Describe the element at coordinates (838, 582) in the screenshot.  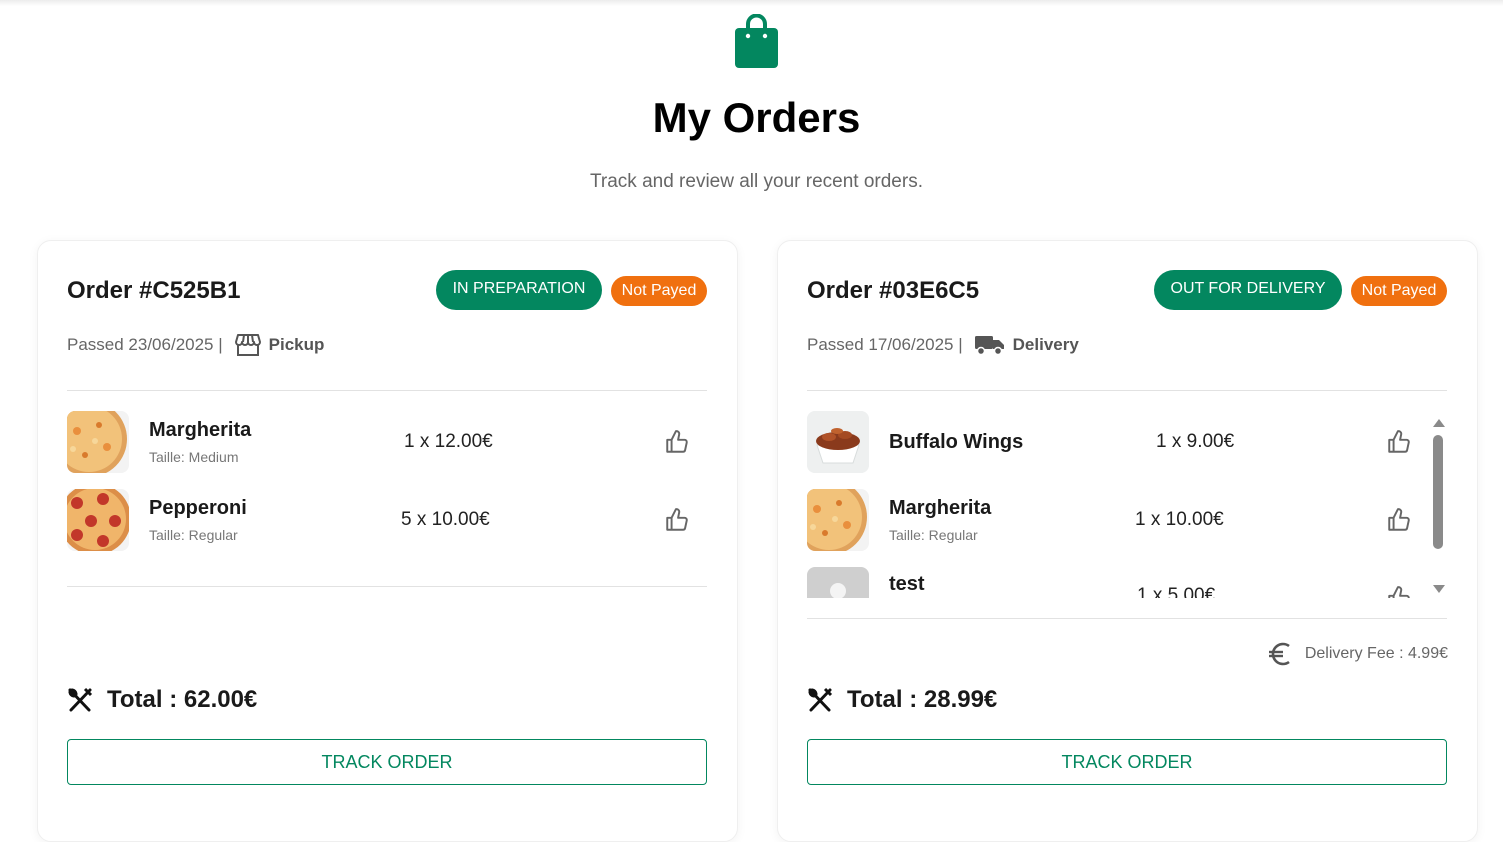
I see `item-image-placeholder` at that location.